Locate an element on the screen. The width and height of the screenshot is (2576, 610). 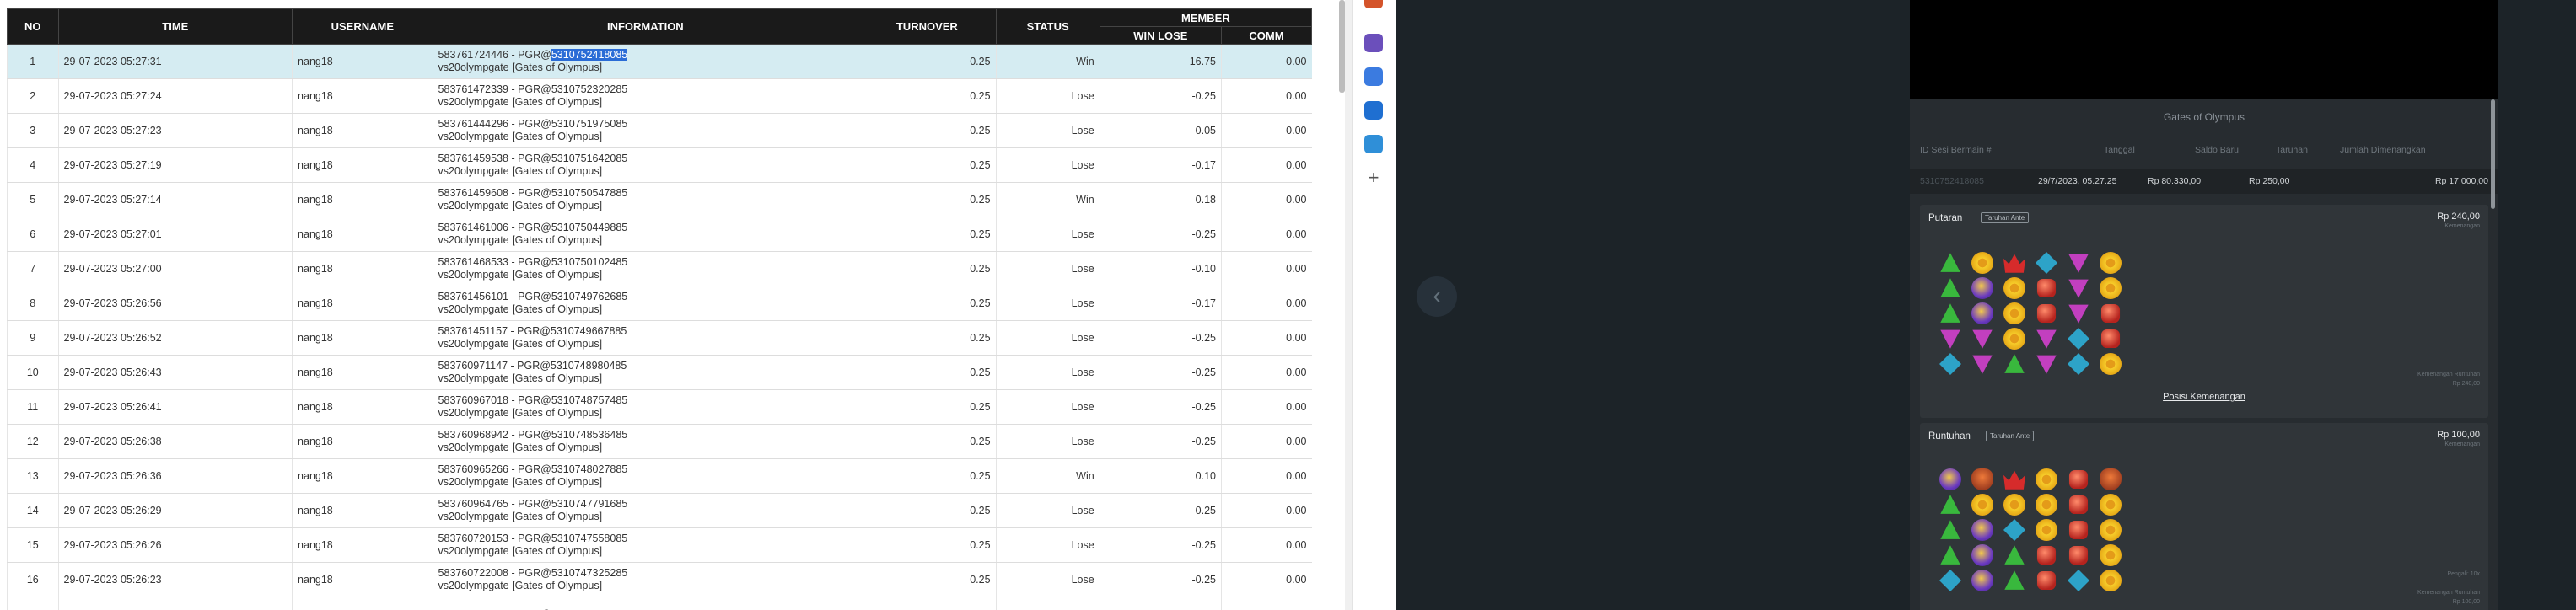
cascade-win-amount: Rp 100,00 is located at coordinates (2466, 602).